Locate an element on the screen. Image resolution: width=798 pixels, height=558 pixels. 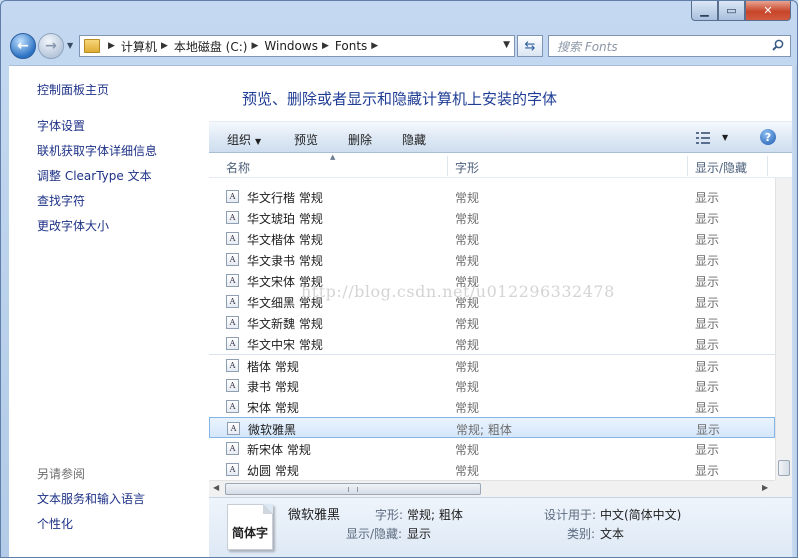
breadcrumb-windows: Windows is located at coordinates (291, 46).